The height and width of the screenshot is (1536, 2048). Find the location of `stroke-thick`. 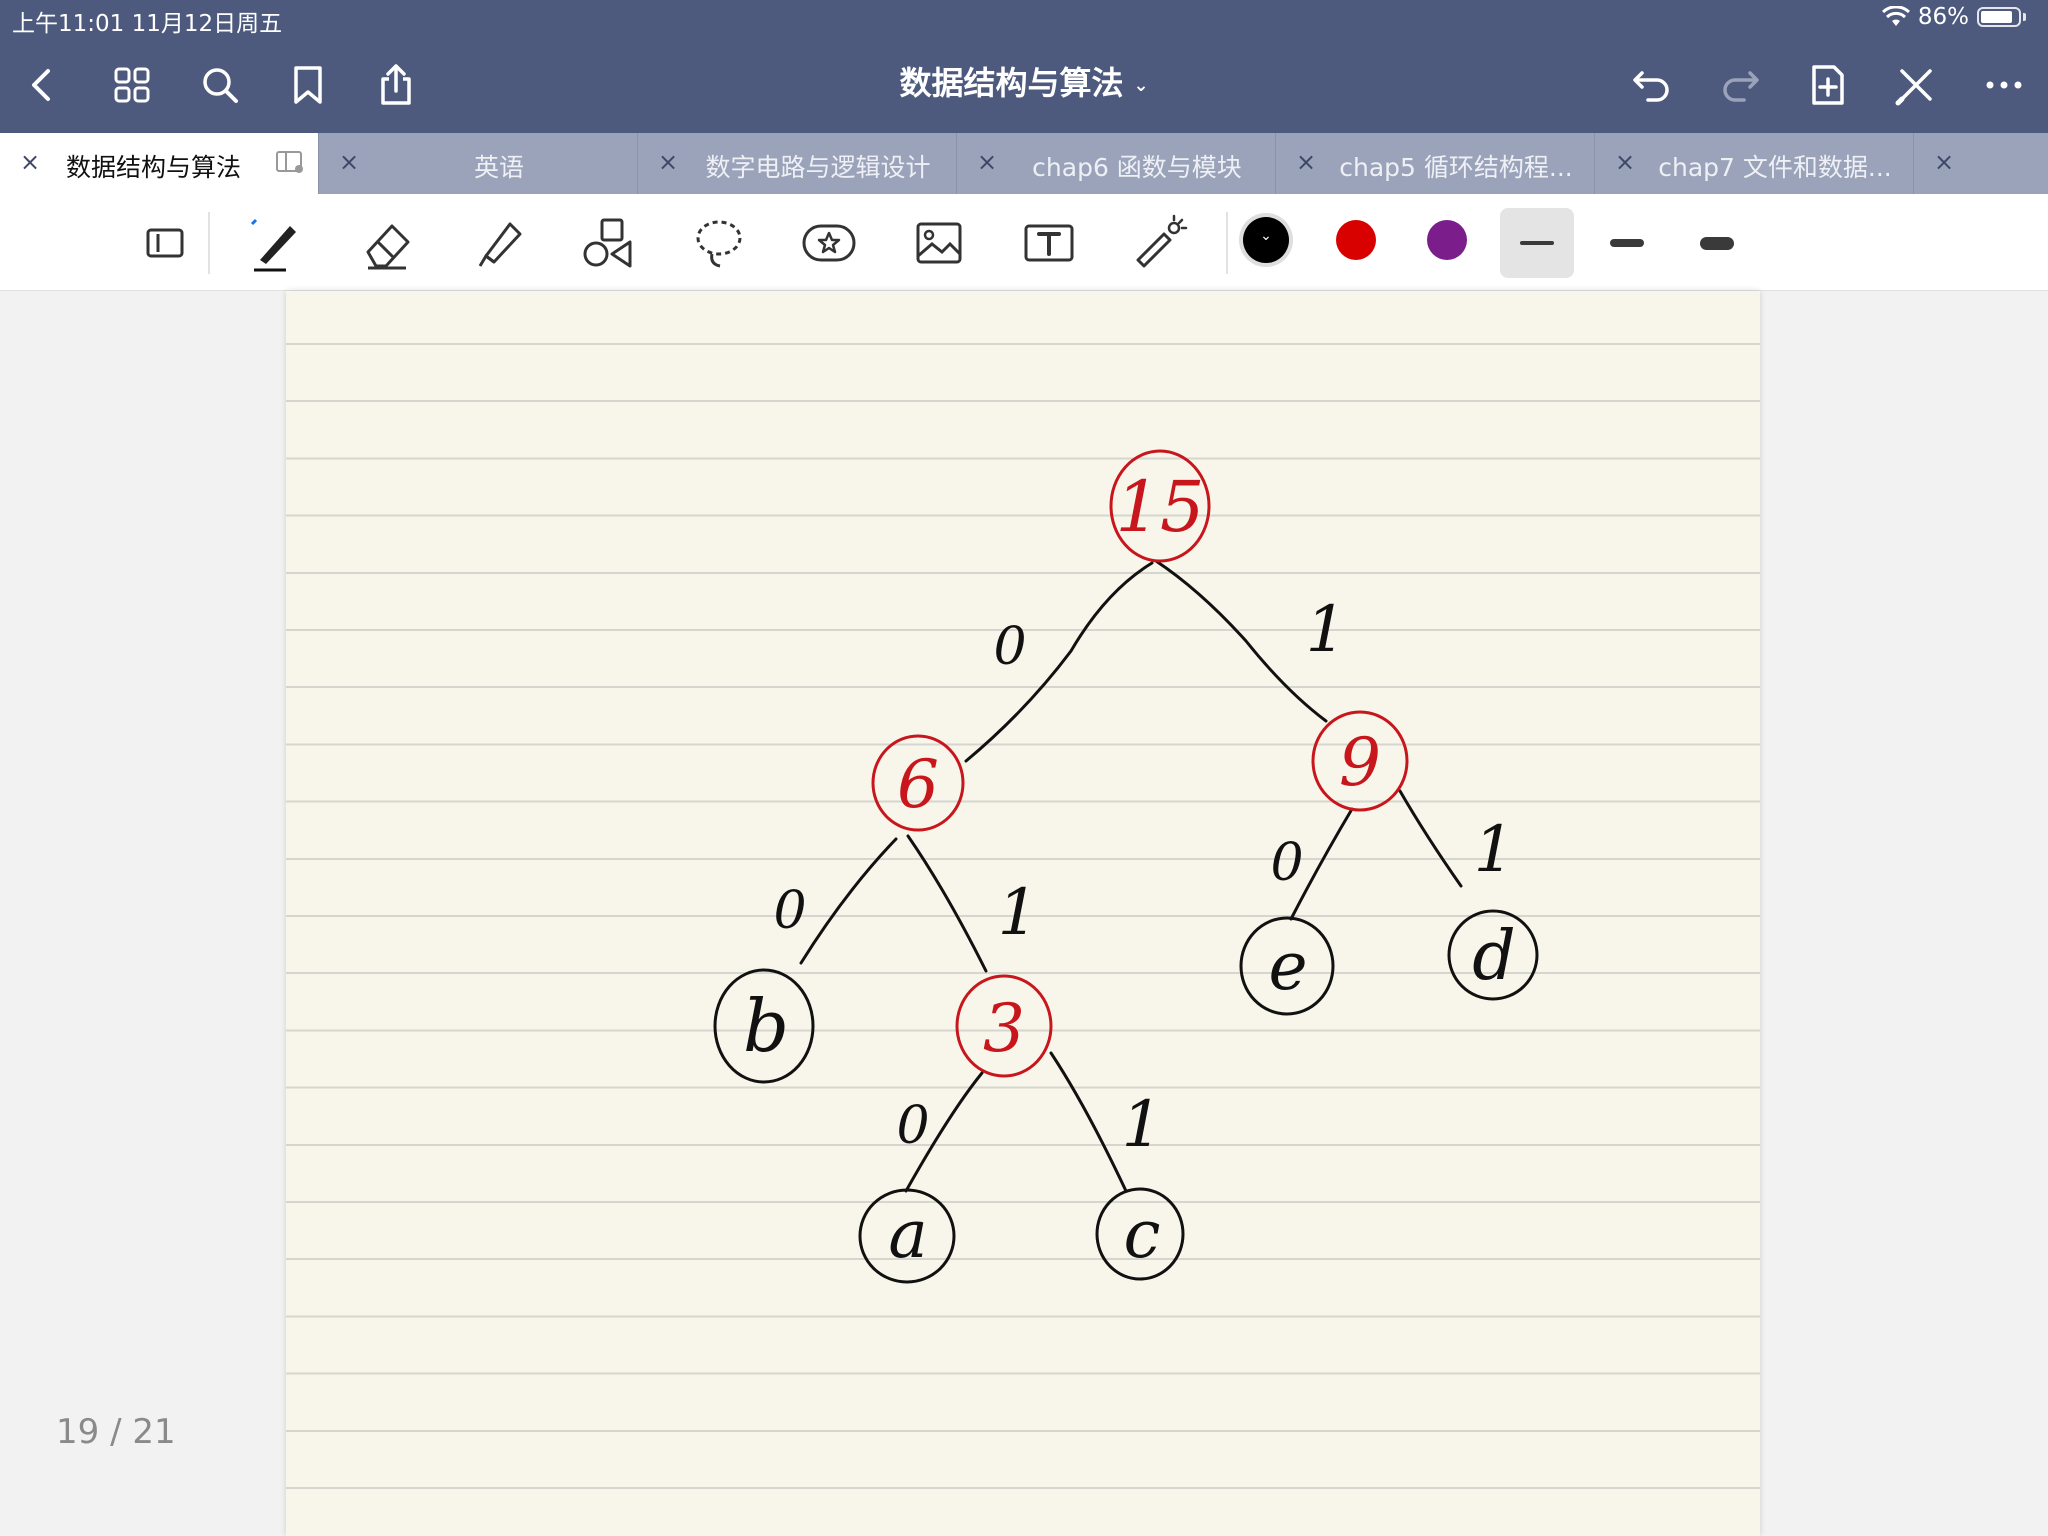

stroke-thick is located at coordinates (1717, 243).